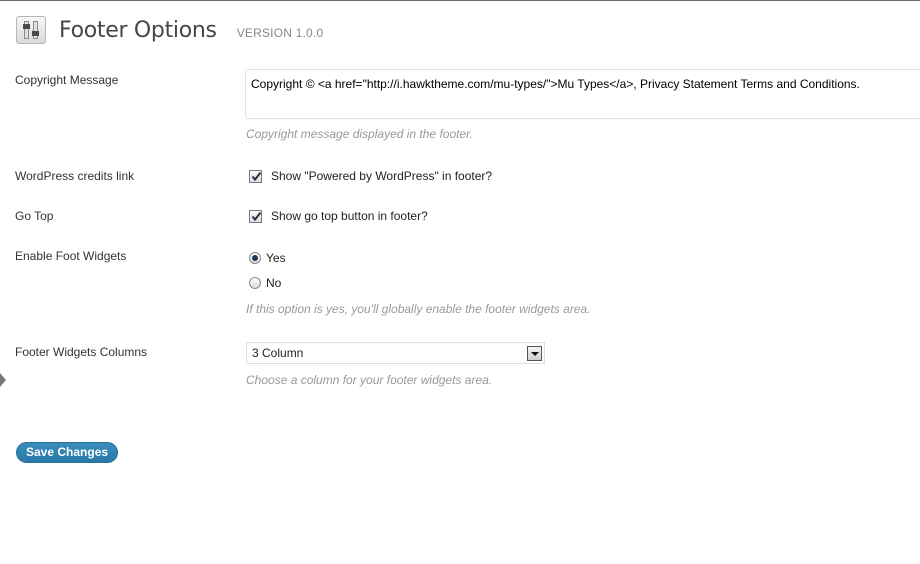 The width and height of the screenshot is (920, 564). I want to click on gotop-checkbox, so click(255, 216).